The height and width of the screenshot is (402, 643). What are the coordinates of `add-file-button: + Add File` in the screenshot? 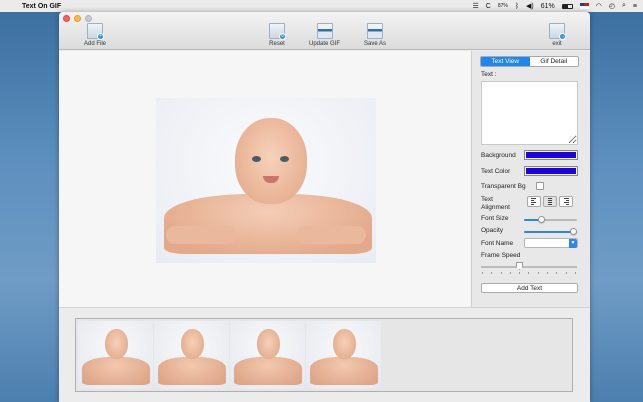 It's located at (95, 35).